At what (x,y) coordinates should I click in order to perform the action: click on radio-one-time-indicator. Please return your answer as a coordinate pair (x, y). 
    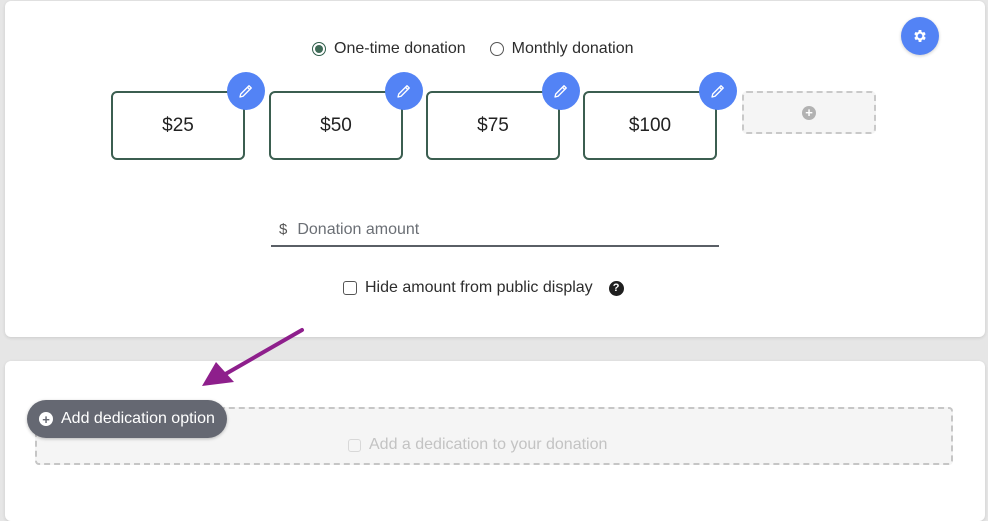
    Looking at the image, I should click on (319, 49).